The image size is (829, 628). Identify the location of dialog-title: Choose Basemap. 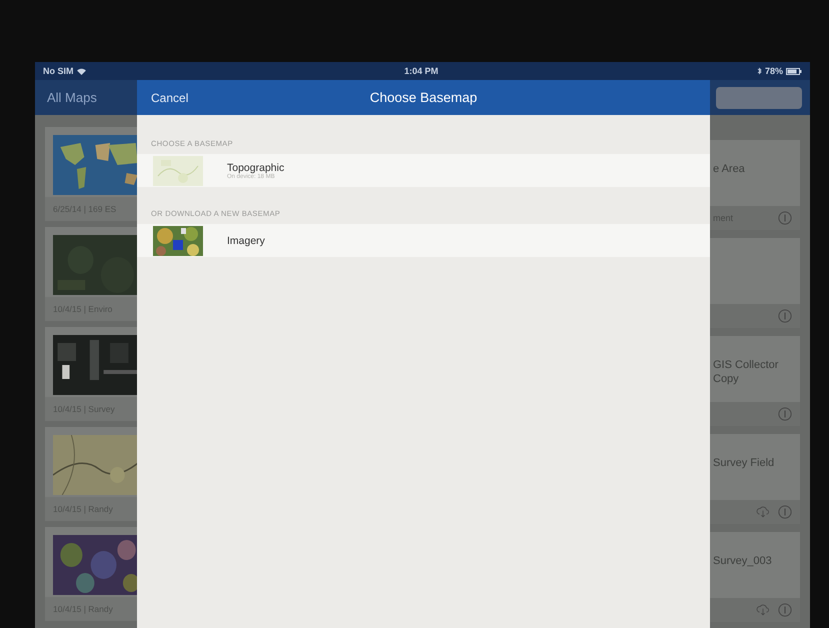
(424, 97).